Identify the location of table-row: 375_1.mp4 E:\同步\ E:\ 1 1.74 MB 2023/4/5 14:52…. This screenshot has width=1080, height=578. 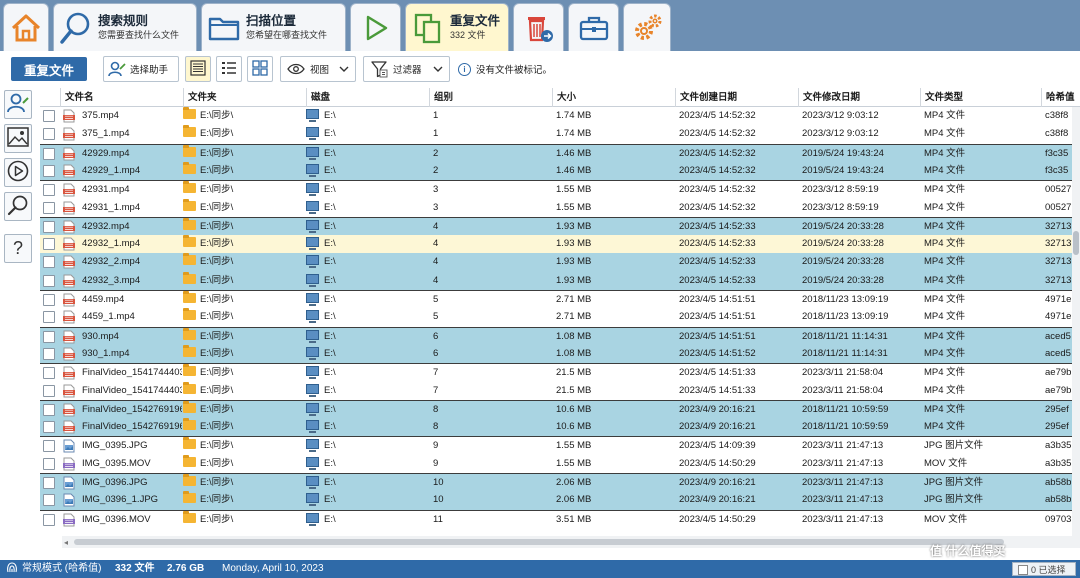
(560, 134).